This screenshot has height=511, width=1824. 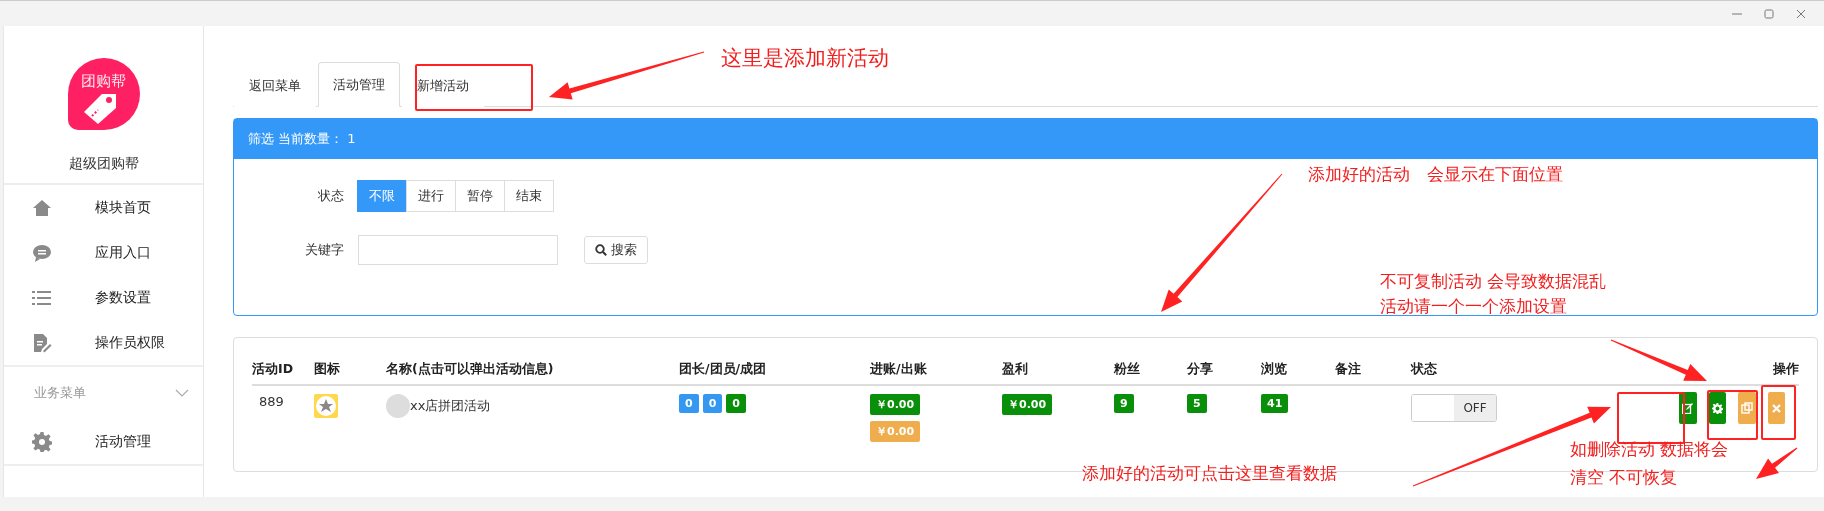 I want to click on table-cell: 889, so click(x=271, y=401).